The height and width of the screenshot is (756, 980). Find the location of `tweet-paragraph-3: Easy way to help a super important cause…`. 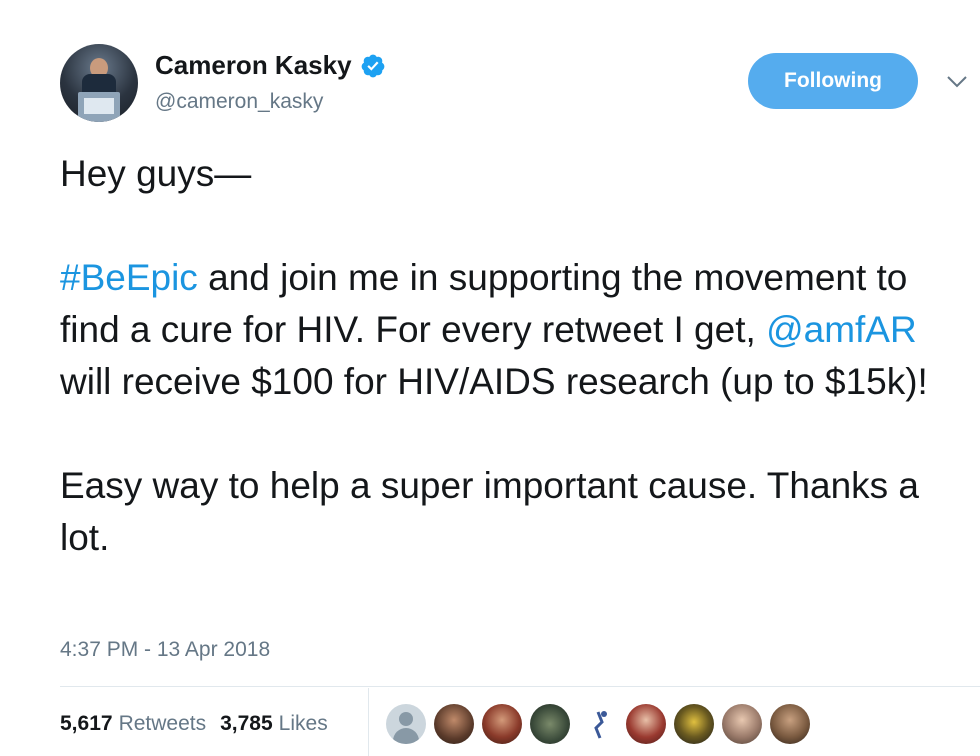

tweet-paragraph-3: Easy way to help a super important cause… is located at coordinates (490, 511).